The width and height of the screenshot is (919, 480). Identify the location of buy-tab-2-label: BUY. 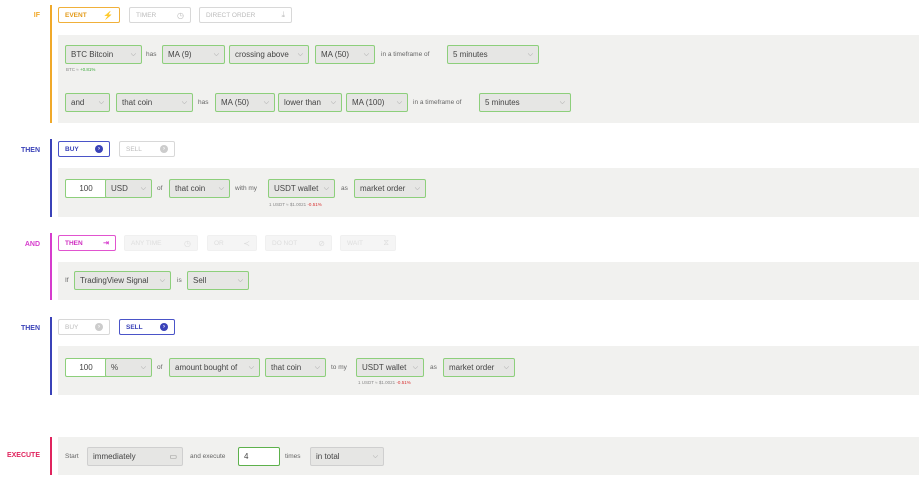
(72, 327).